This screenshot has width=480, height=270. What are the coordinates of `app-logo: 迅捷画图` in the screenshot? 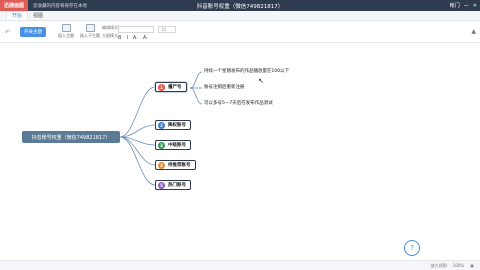 It's located at (14, 5).